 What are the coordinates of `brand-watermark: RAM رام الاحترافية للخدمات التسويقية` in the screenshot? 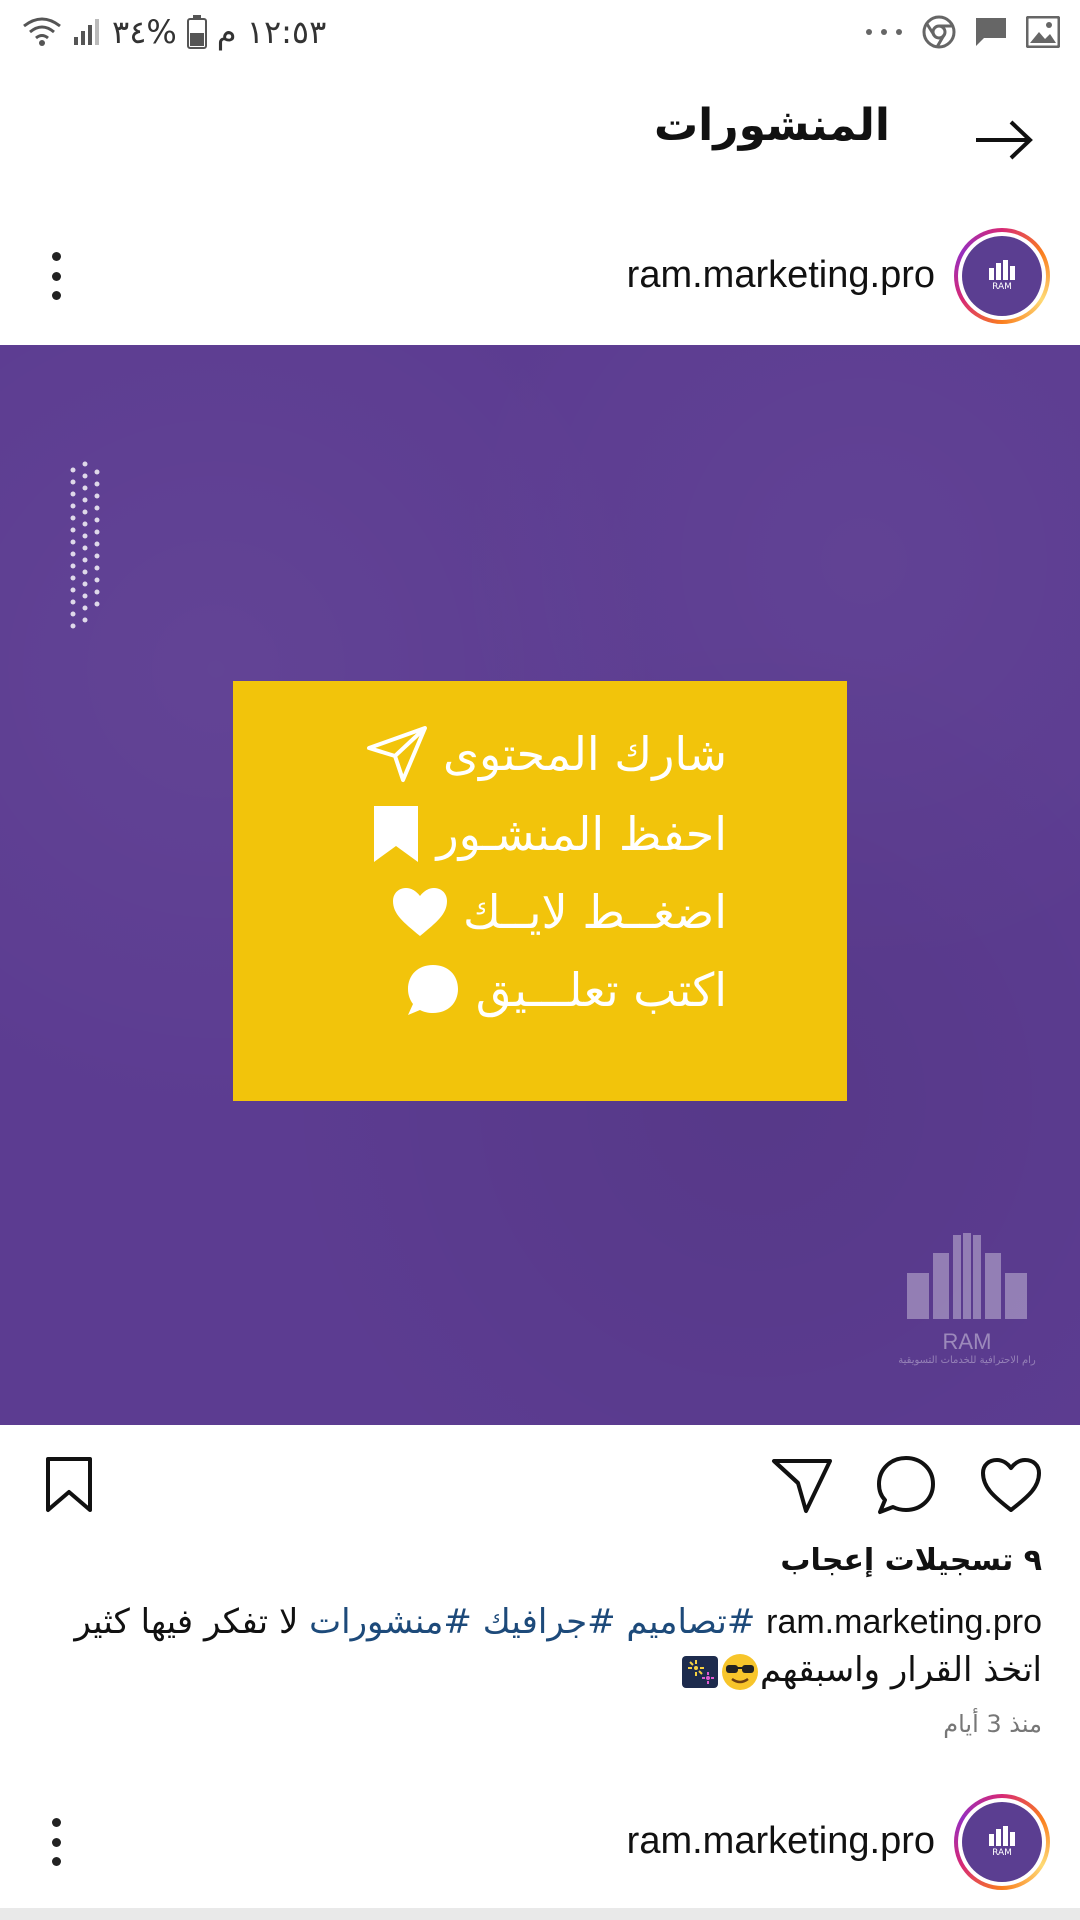 It's located at (967, 1308).